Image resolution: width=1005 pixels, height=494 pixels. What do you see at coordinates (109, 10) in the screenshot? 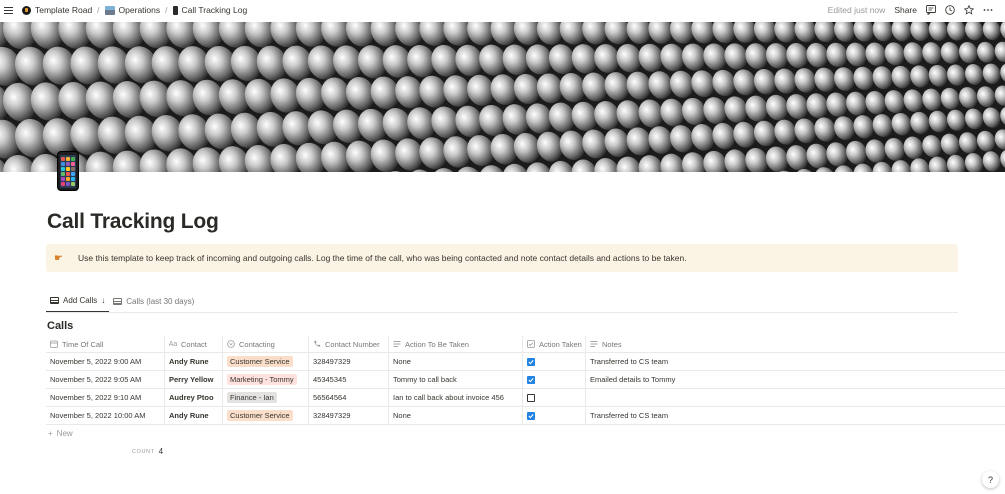
I see `office-building-icon` at bounding box center [109, 10].